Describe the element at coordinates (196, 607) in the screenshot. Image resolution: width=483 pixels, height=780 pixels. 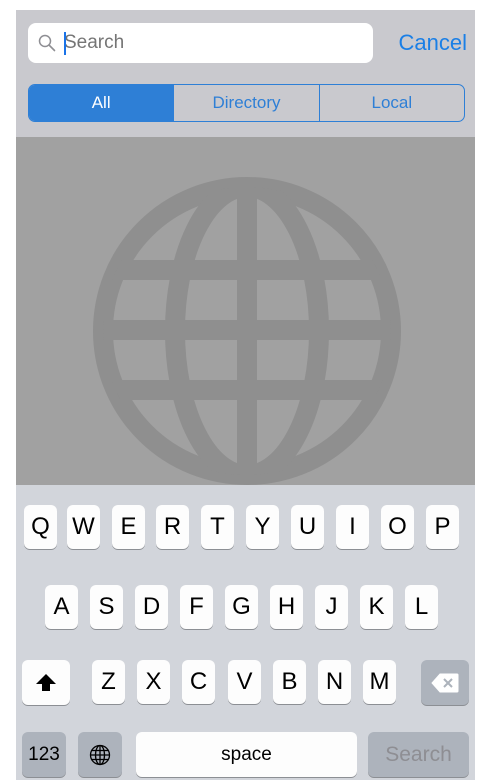
I see `key-f: F` at that location.